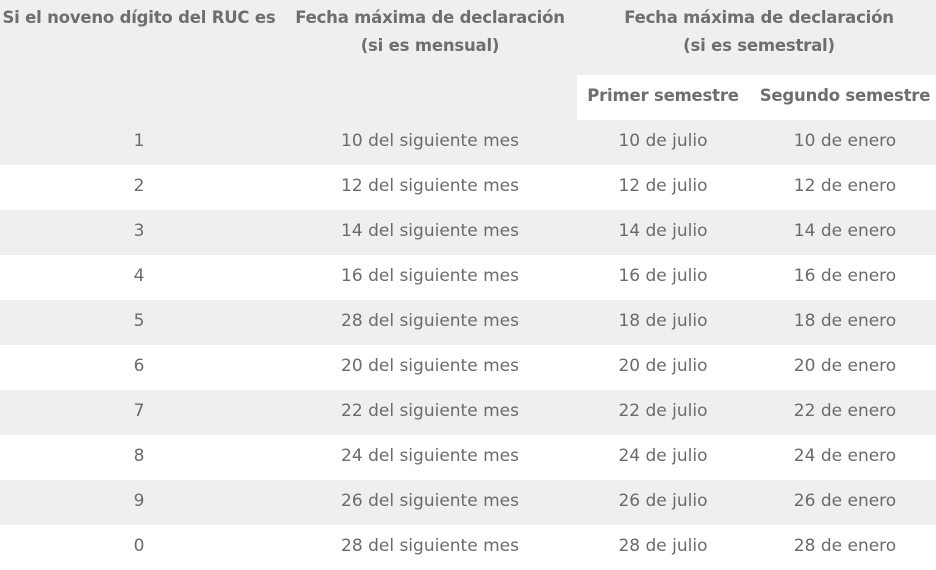  Describe the element at coordinates (139, 366) in the screenshot. I see `cell-ruc-digit: 6` at that location.